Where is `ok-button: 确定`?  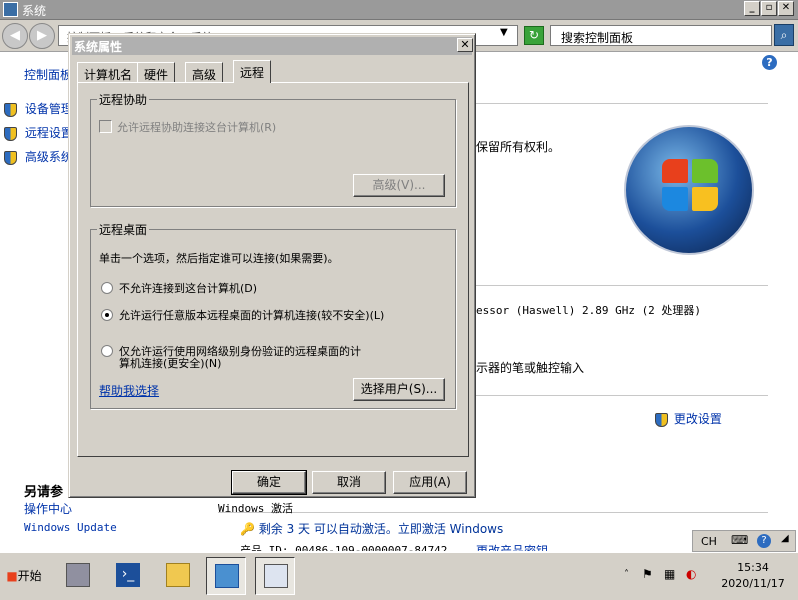
ok-button: 确定 is located at coordinates (269, 482).